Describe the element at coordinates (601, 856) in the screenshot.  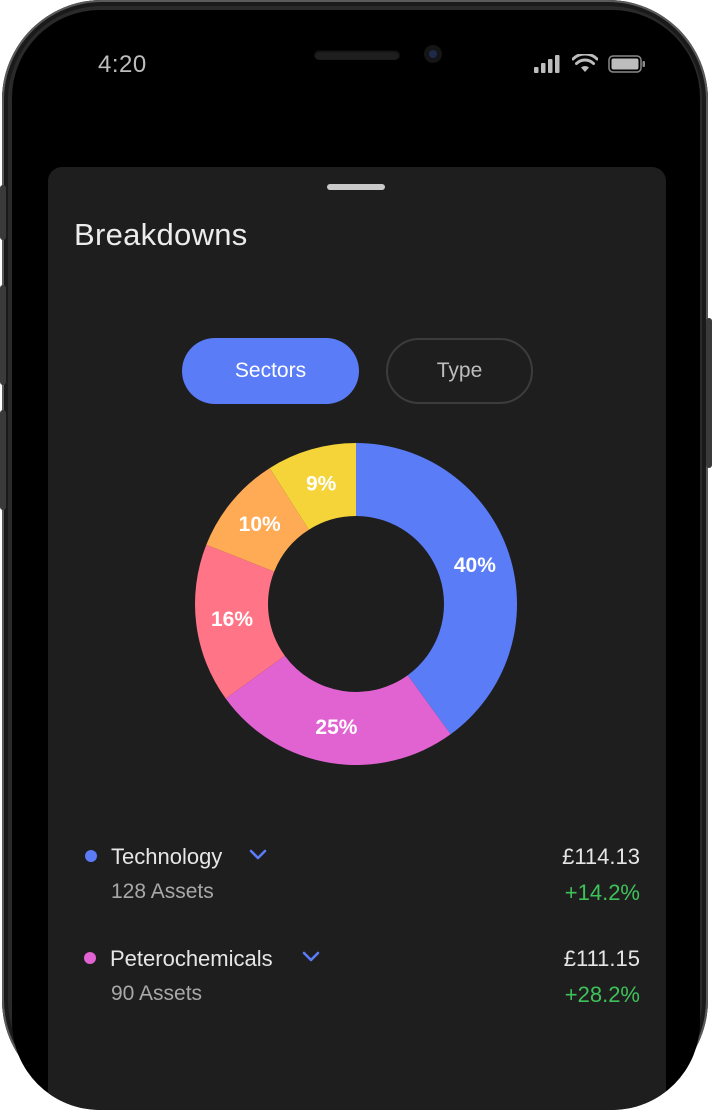
I see `sector-amount: £114.13` at that location.